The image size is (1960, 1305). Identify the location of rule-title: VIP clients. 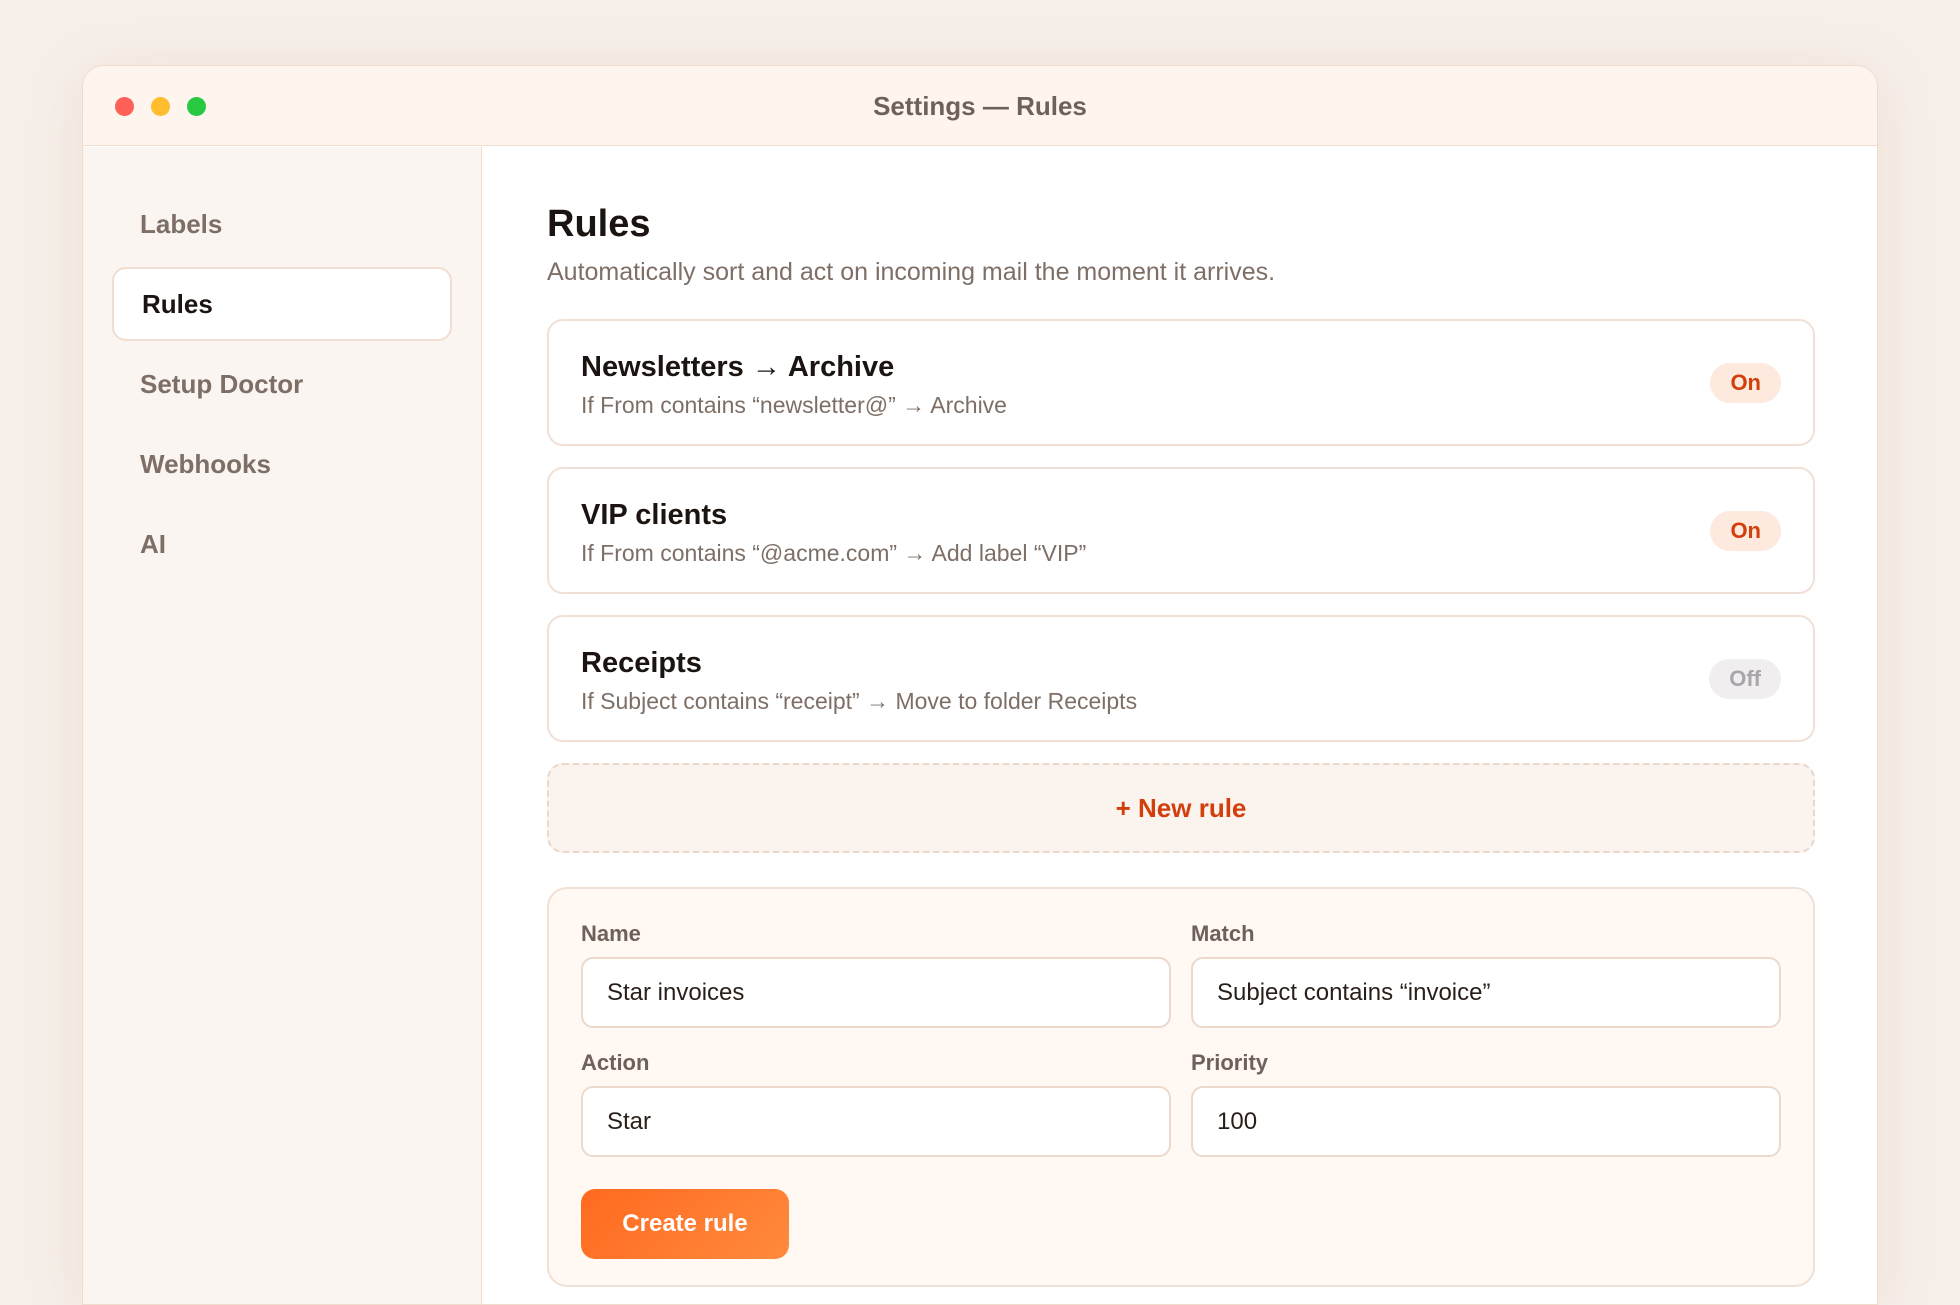
(654, 515).